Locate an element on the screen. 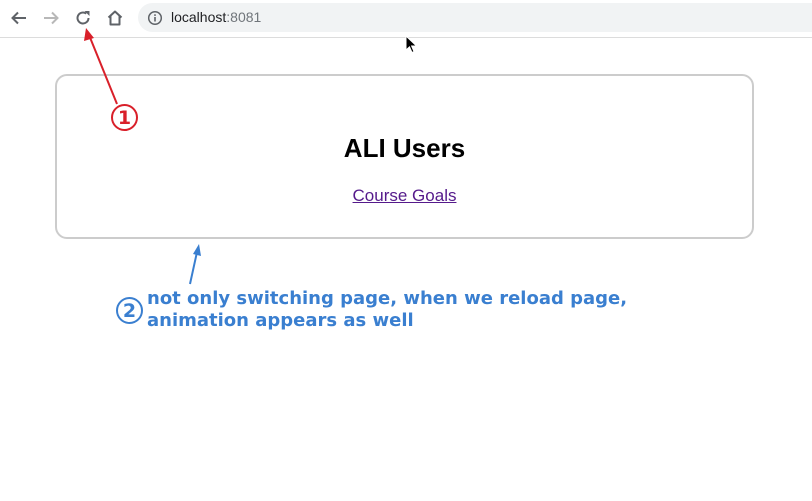  page-title: ALI Users is located at coordinates (404, 148).